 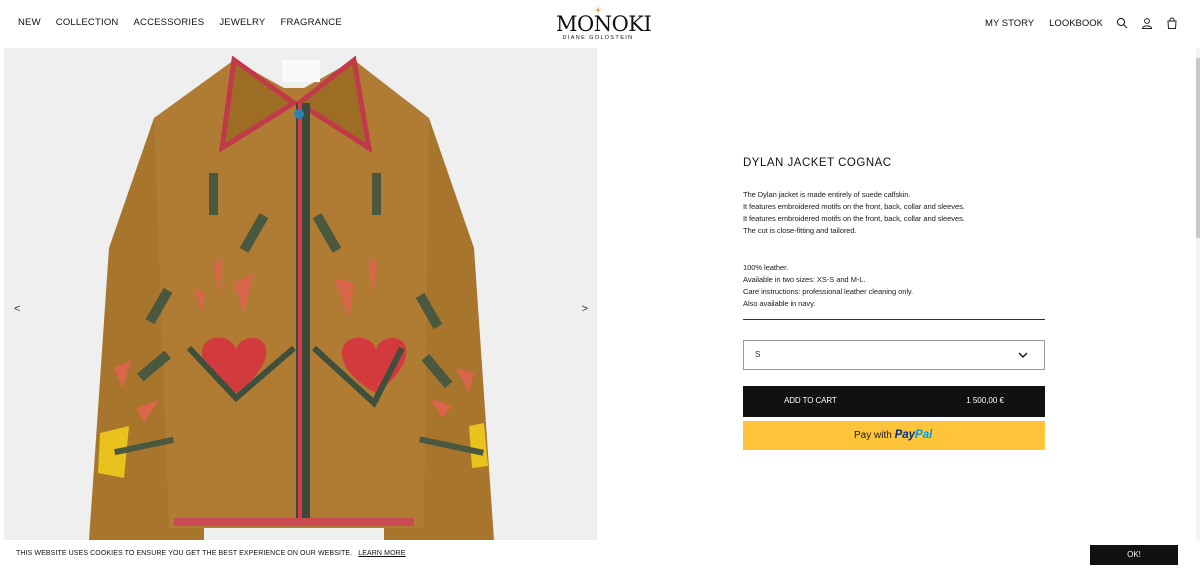 What do you see at coordinates (894, 355) in the screenshot?
I see `size-select: S` at bounding box center [894, 355].